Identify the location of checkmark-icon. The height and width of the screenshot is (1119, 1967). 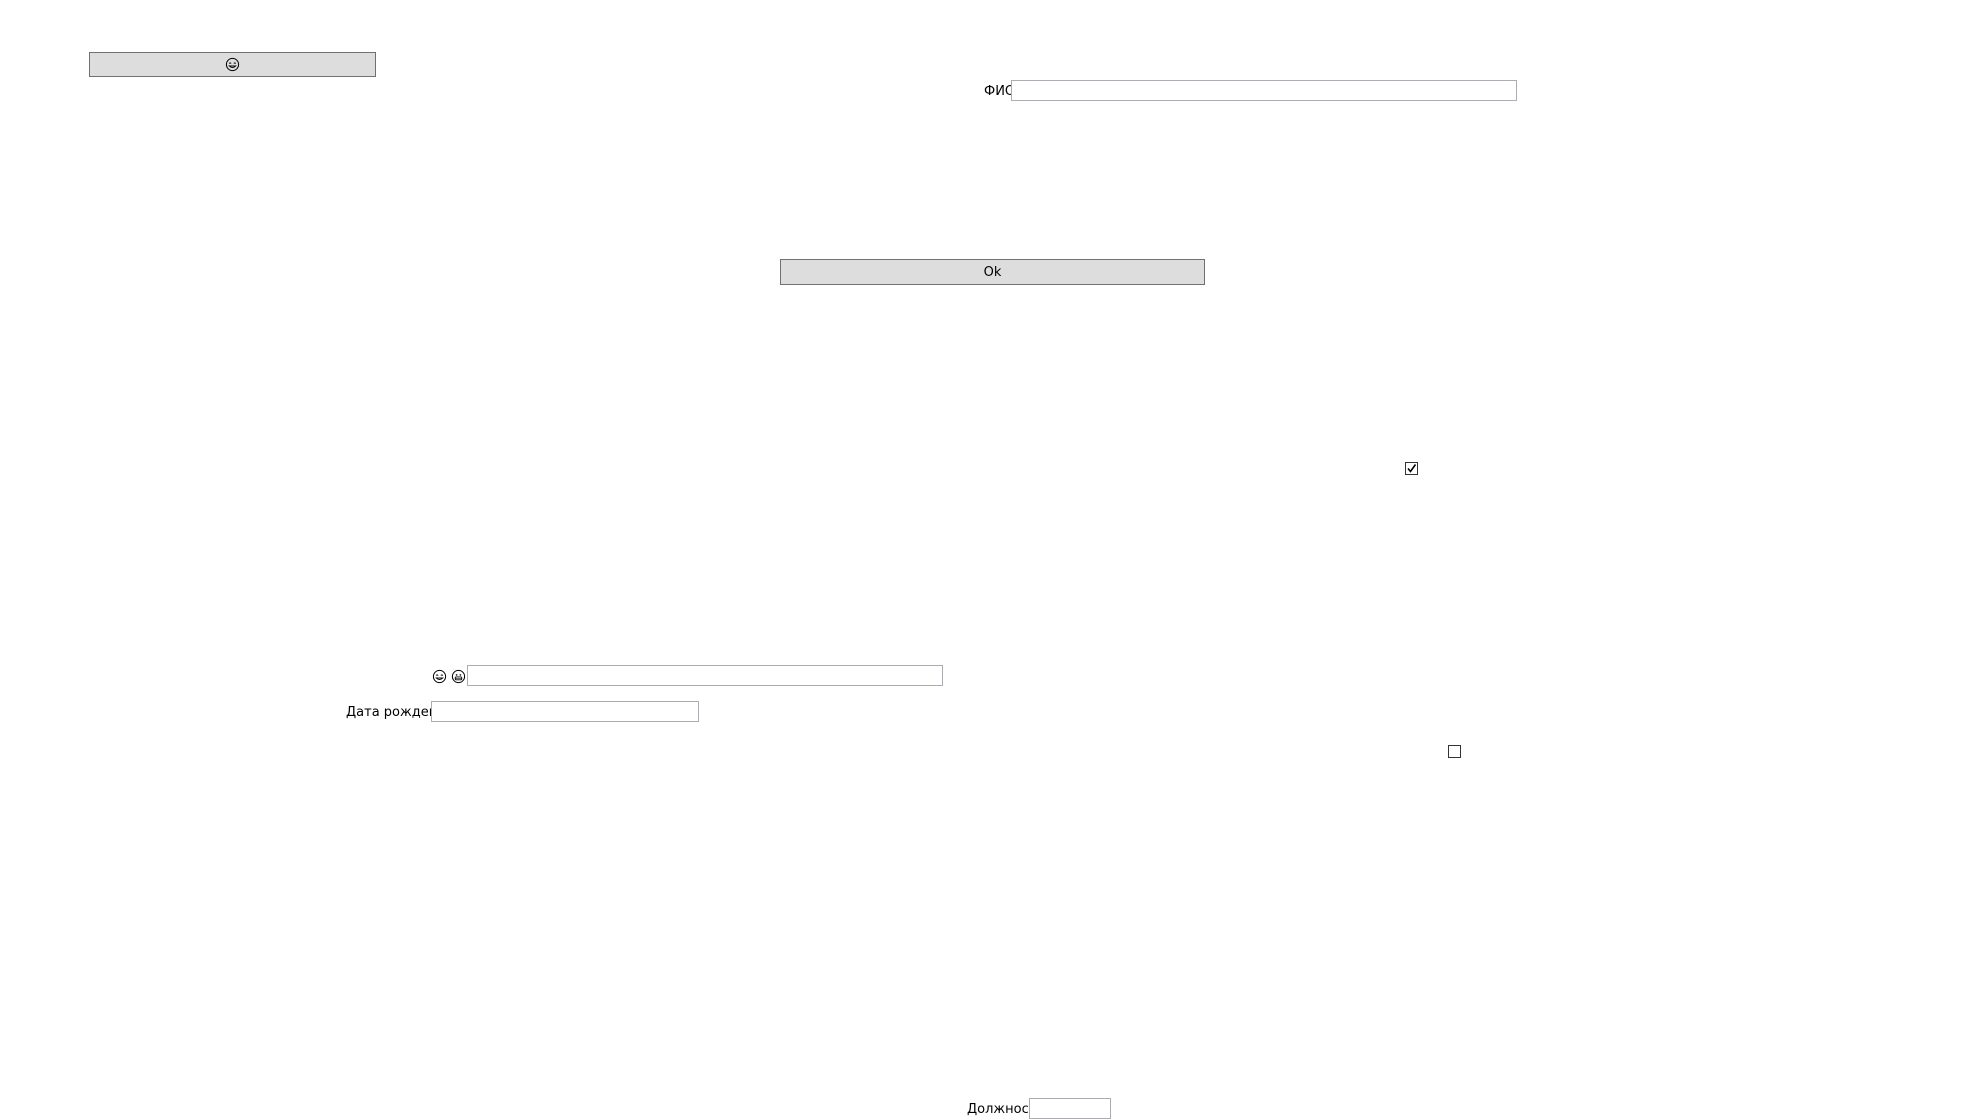
(1412, 468).